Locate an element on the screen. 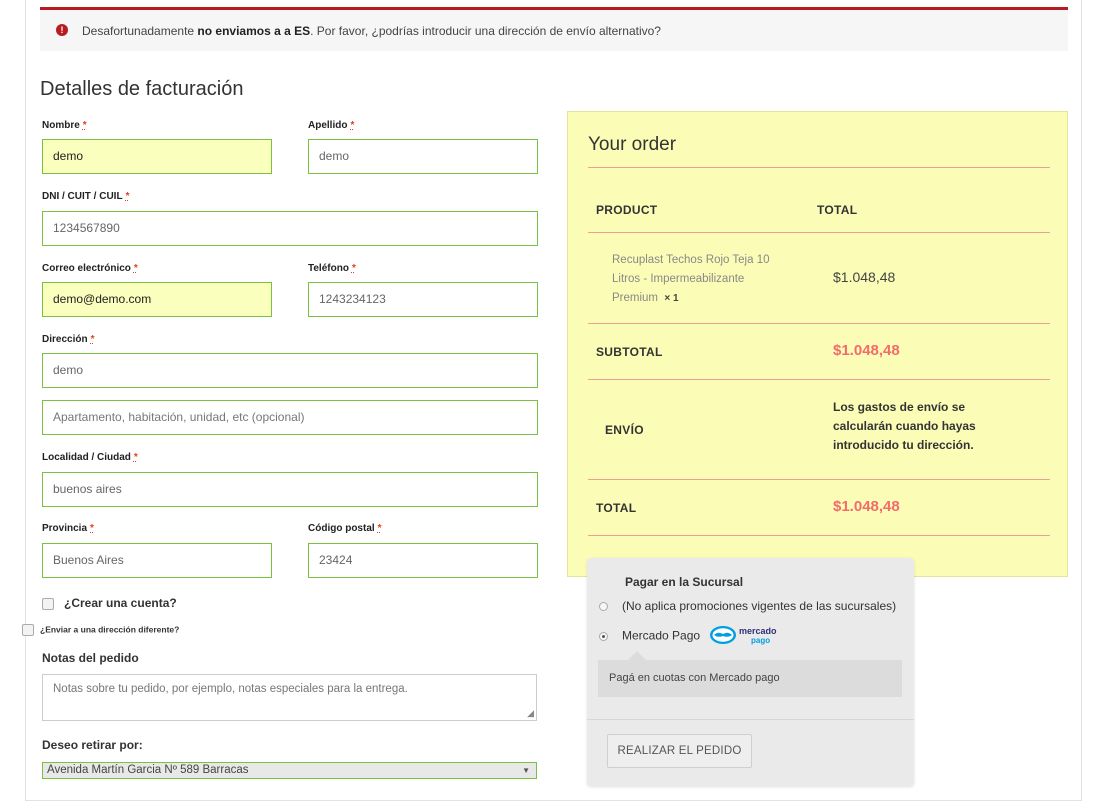  phone-label: Teléfono * is located at coordinates (332, 268).